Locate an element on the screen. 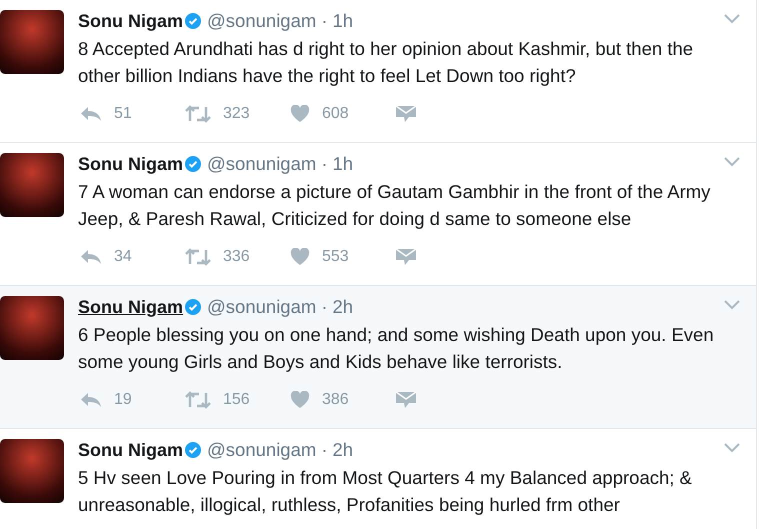 The height and width of the screenshot is (529, 759). tweet-text: 5 Hv seen Love Pouring in from Most Quarters 4 my Balanced approach; & unreasonable, illogical, ruthless, Profanities being hurled frm other is located at coordinates (385, 491).